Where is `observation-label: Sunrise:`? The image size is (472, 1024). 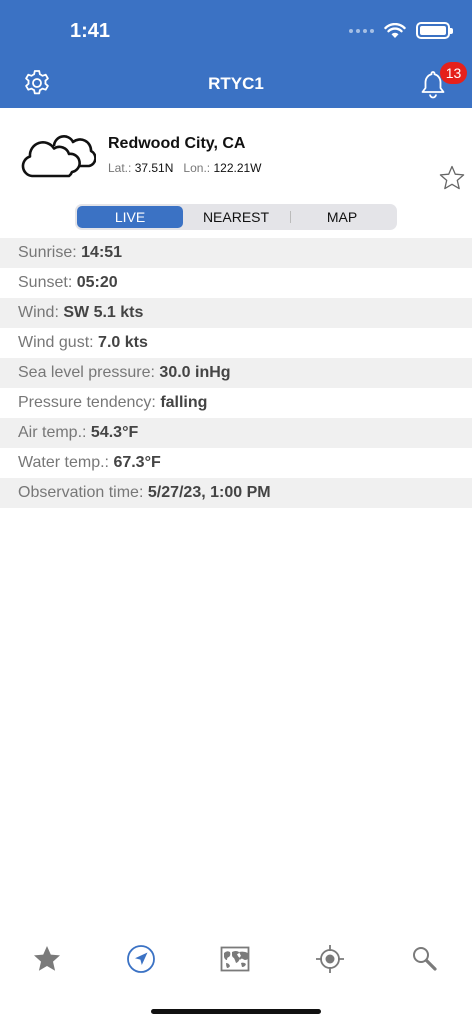 observation-label: Sunrise: is located at coordinates (47, 252).